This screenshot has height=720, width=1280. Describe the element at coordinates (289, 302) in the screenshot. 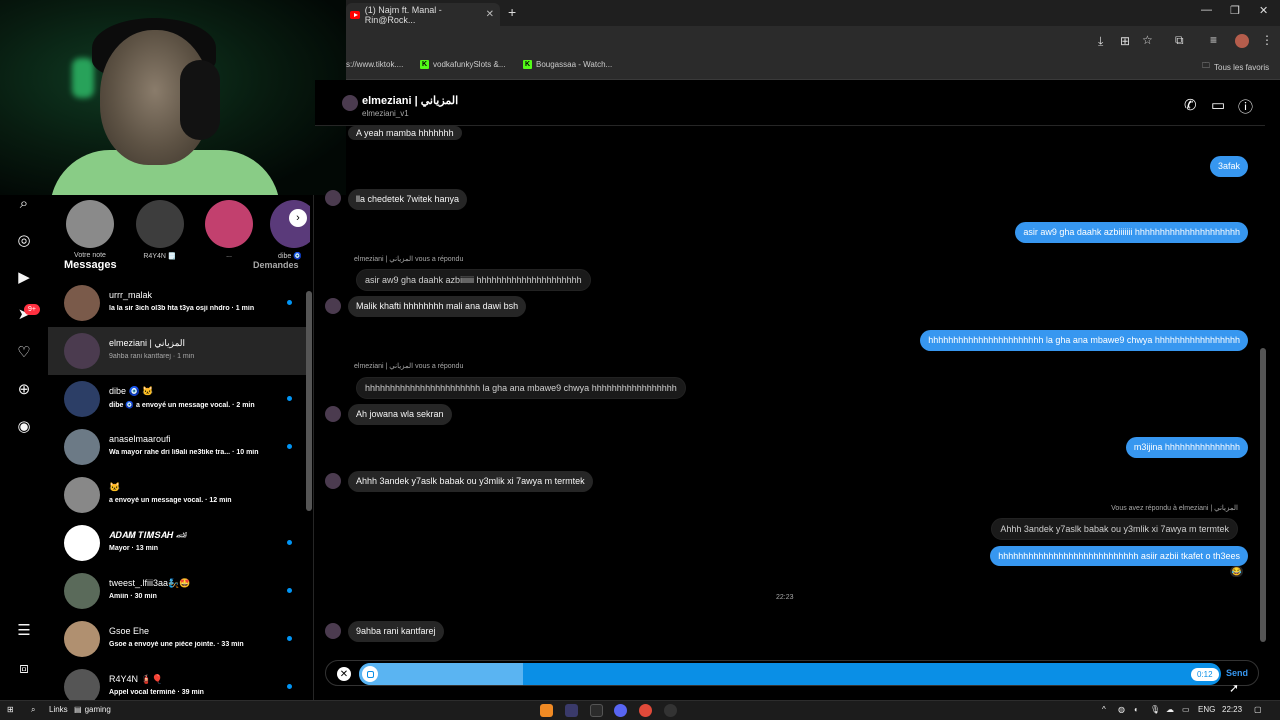

I see `unread-dot` at that location.